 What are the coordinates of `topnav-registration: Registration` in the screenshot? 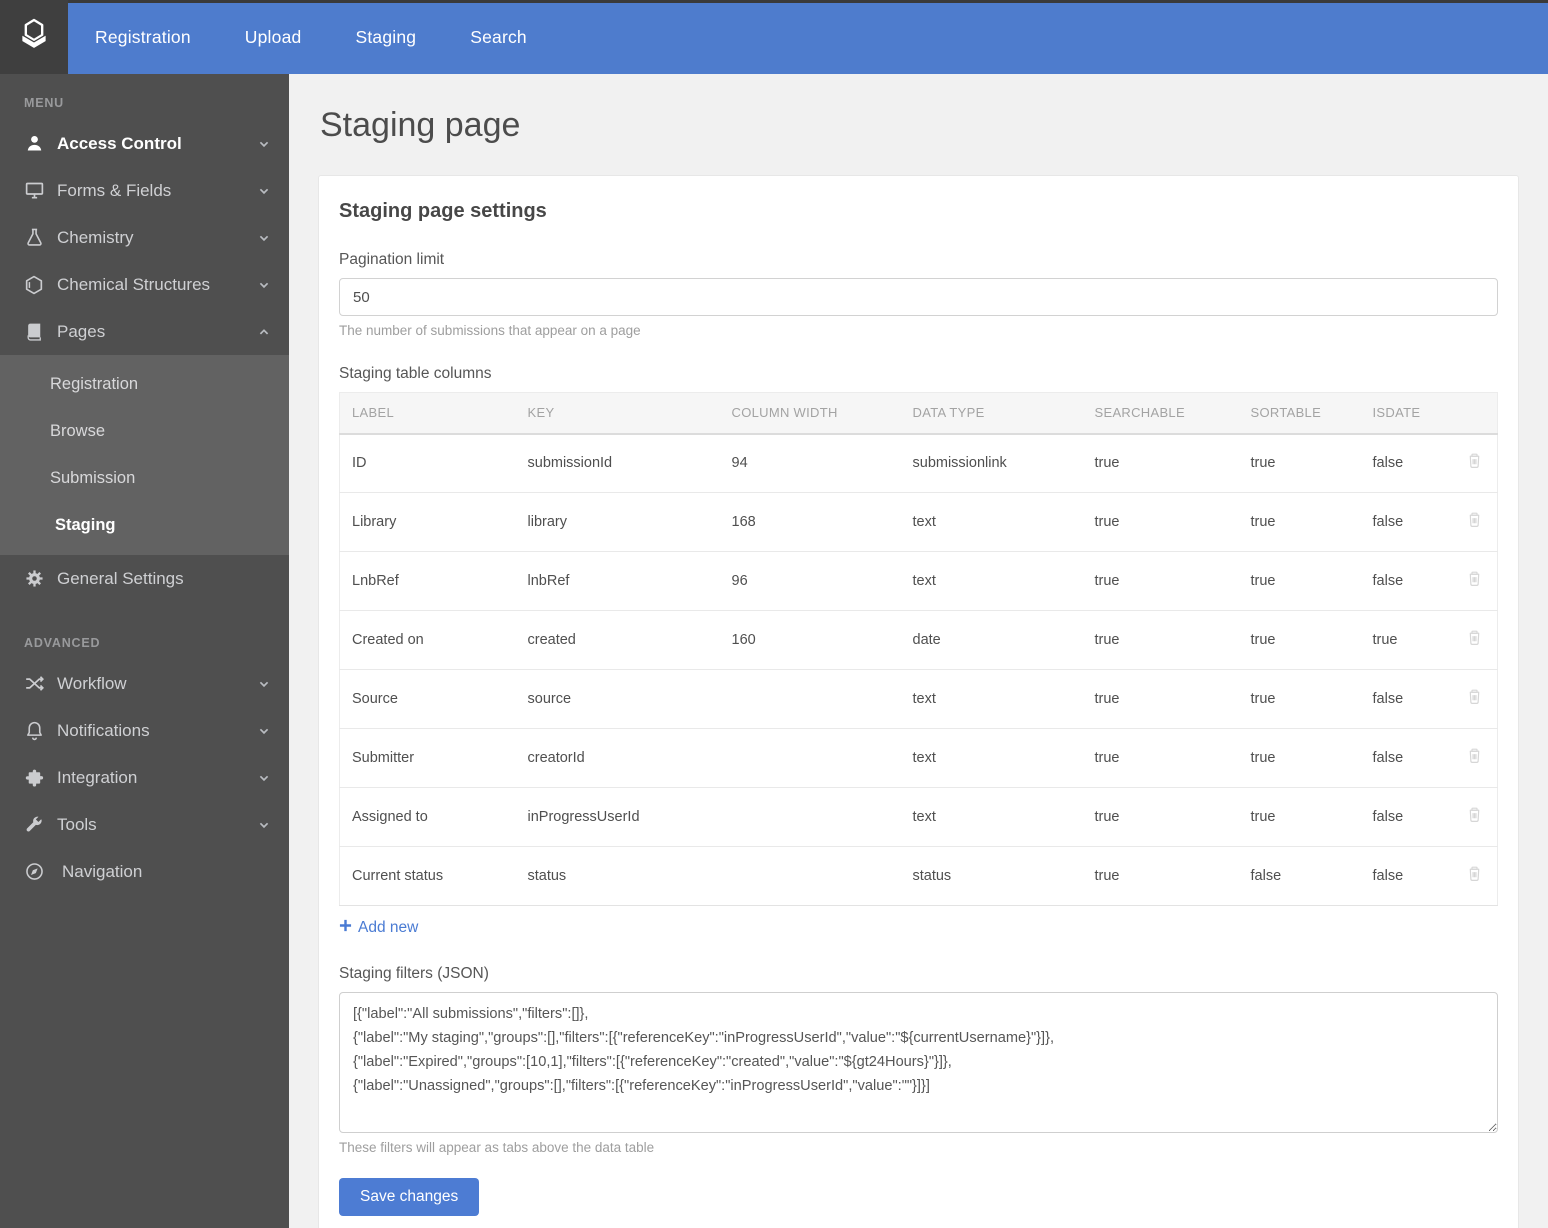 It's located at (143, 37).